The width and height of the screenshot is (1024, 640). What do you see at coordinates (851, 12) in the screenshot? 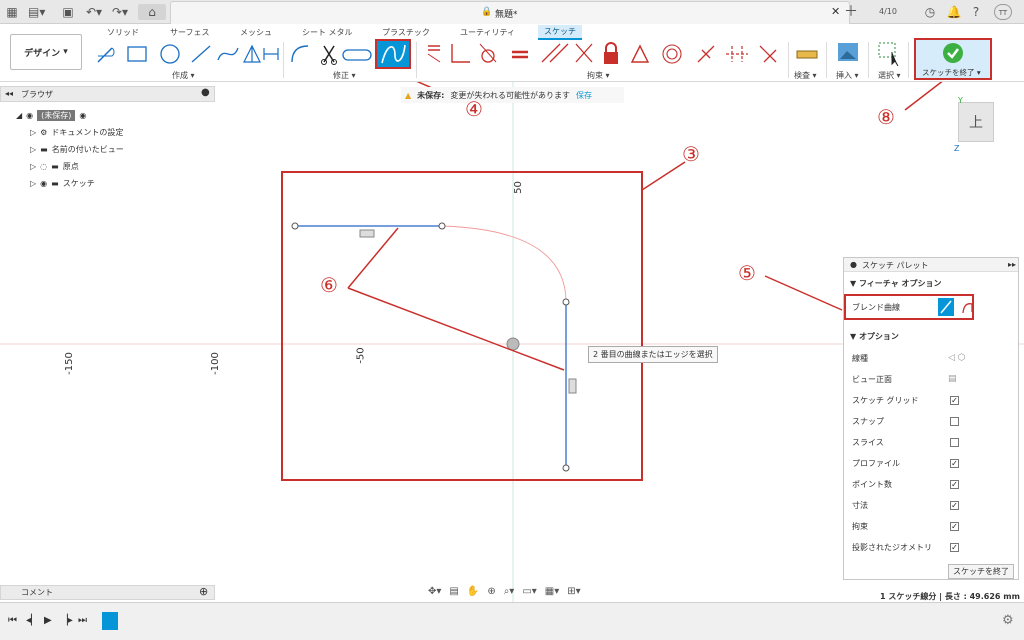
I see `new-tab-icon: ＋` at bounding box center [851, 12].